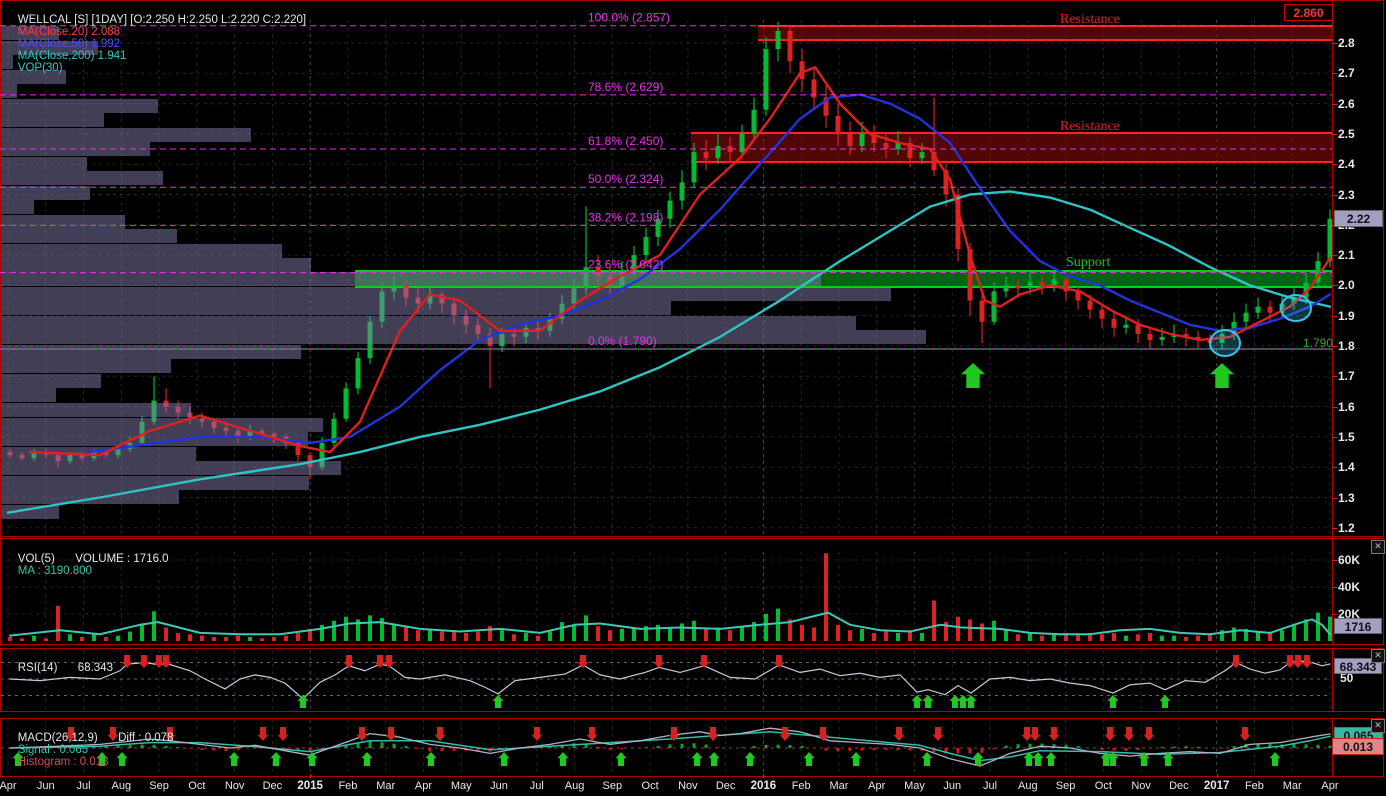 Image resolution: width=1386 pixels, height=796 pixels. What do you see at coordinates (1346, 194) in the screenshot?
I see `price-axis-tick: 2.3` at bounding box center [1346, 194].